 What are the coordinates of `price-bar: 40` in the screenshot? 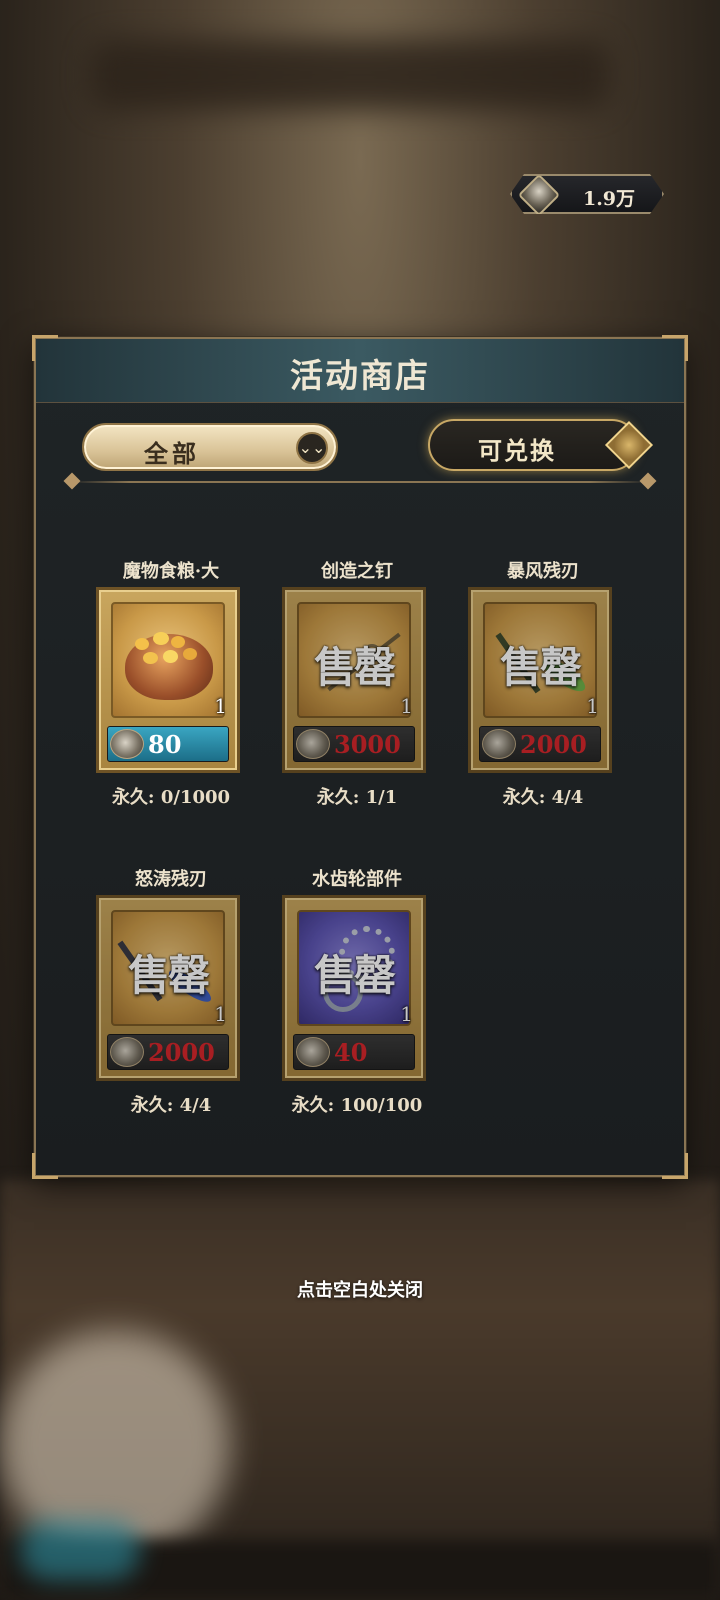 It's located at (354, 1052).